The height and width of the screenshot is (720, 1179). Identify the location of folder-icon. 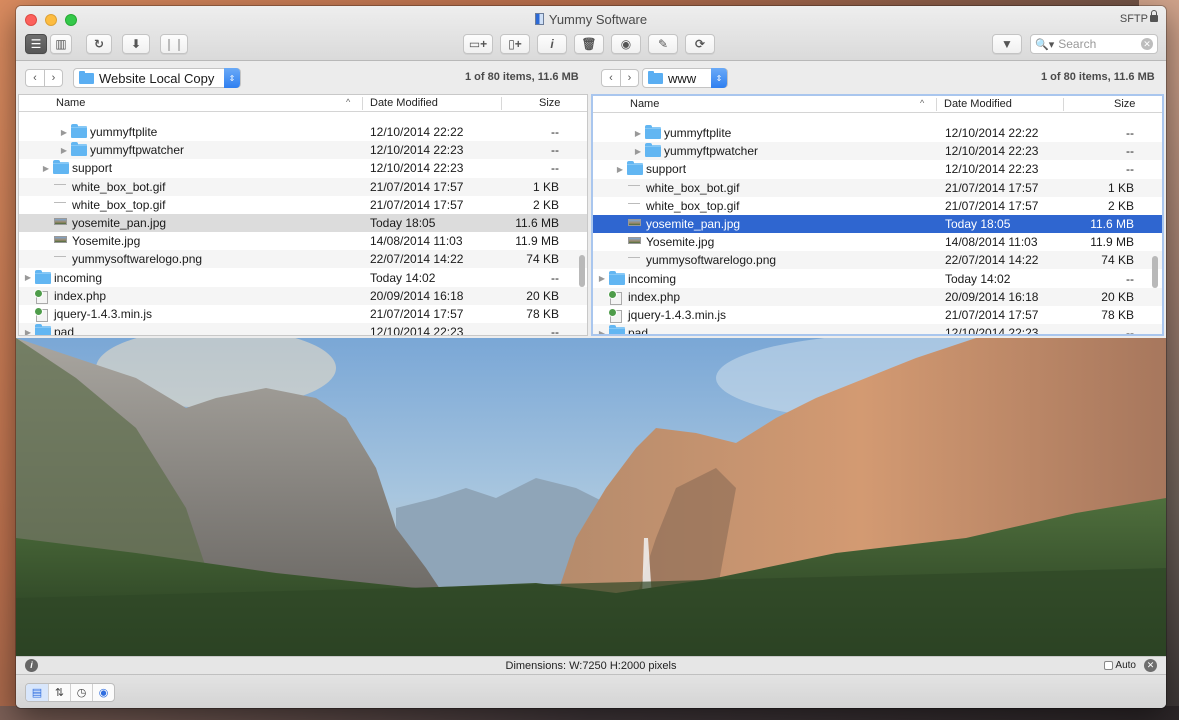
(635, 168).